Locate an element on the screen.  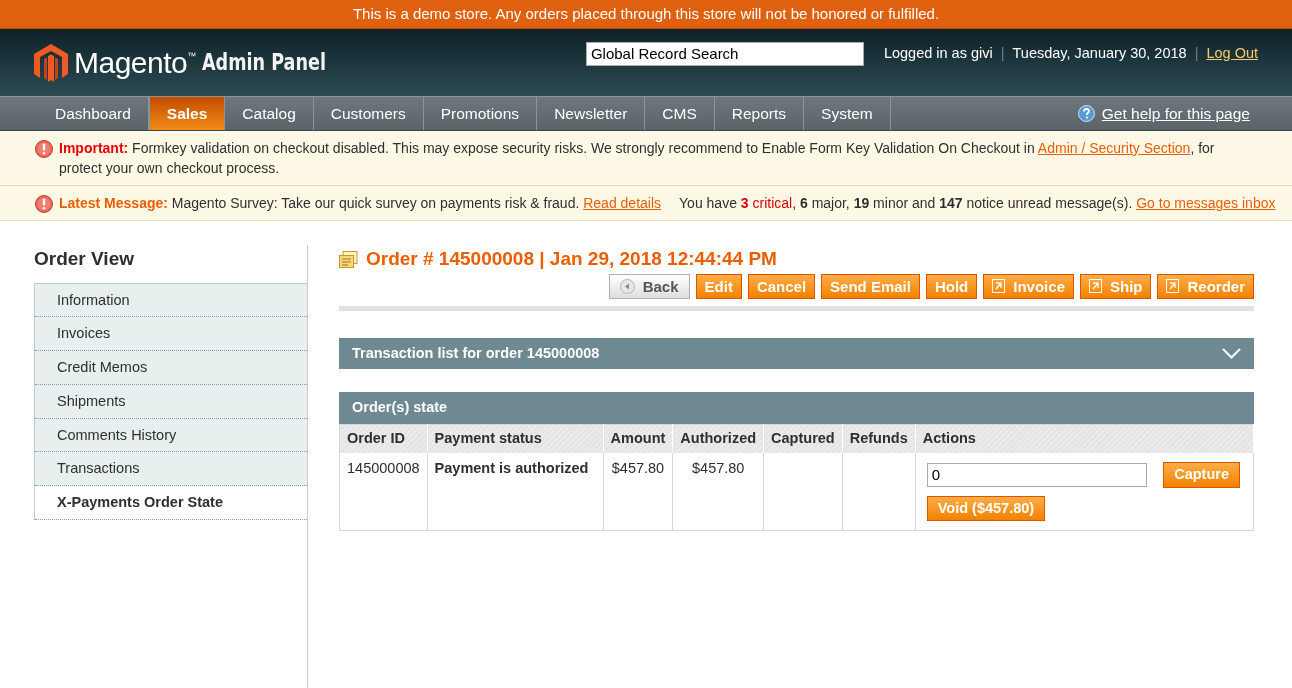
logo-icon is located at coordinates (51, 62).